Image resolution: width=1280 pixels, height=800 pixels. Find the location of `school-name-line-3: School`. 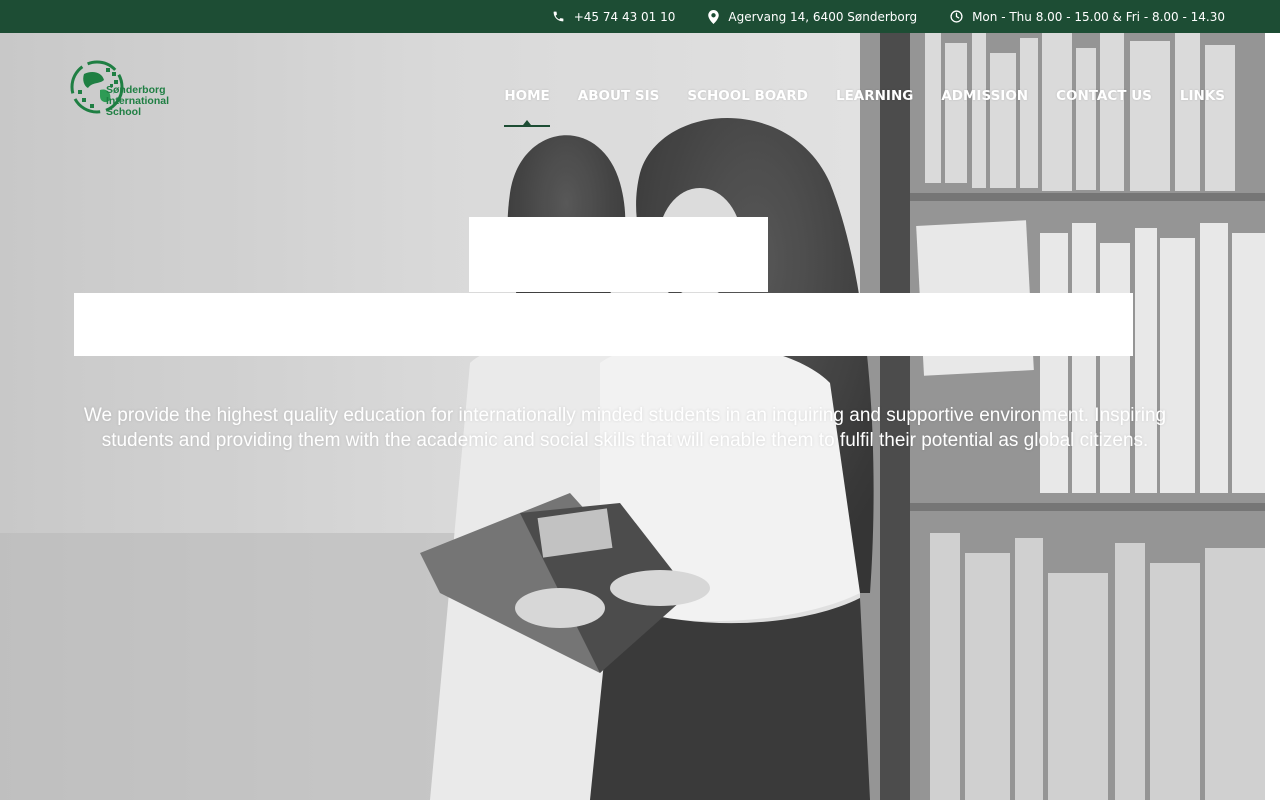

school-name-line-3: School is located at coordinates (124, 112).